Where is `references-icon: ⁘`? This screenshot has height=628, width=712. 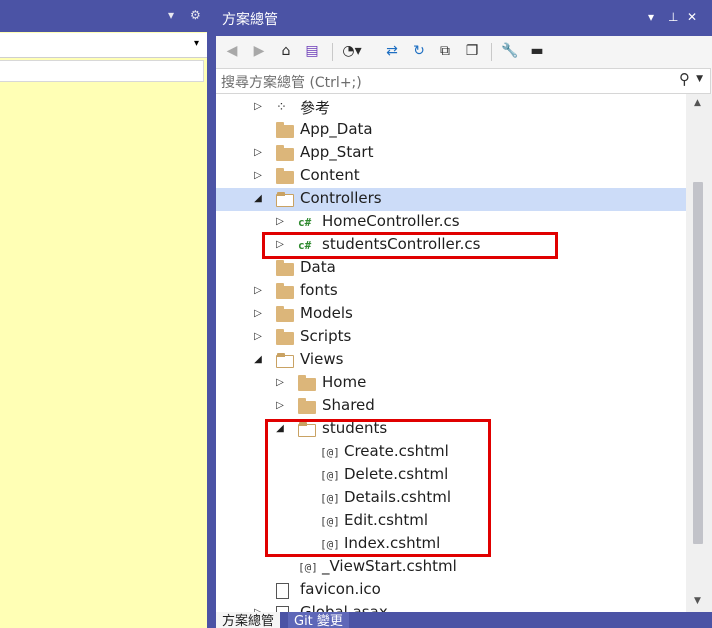
references-icon: ⁘ is located at coordinates (281, 107).